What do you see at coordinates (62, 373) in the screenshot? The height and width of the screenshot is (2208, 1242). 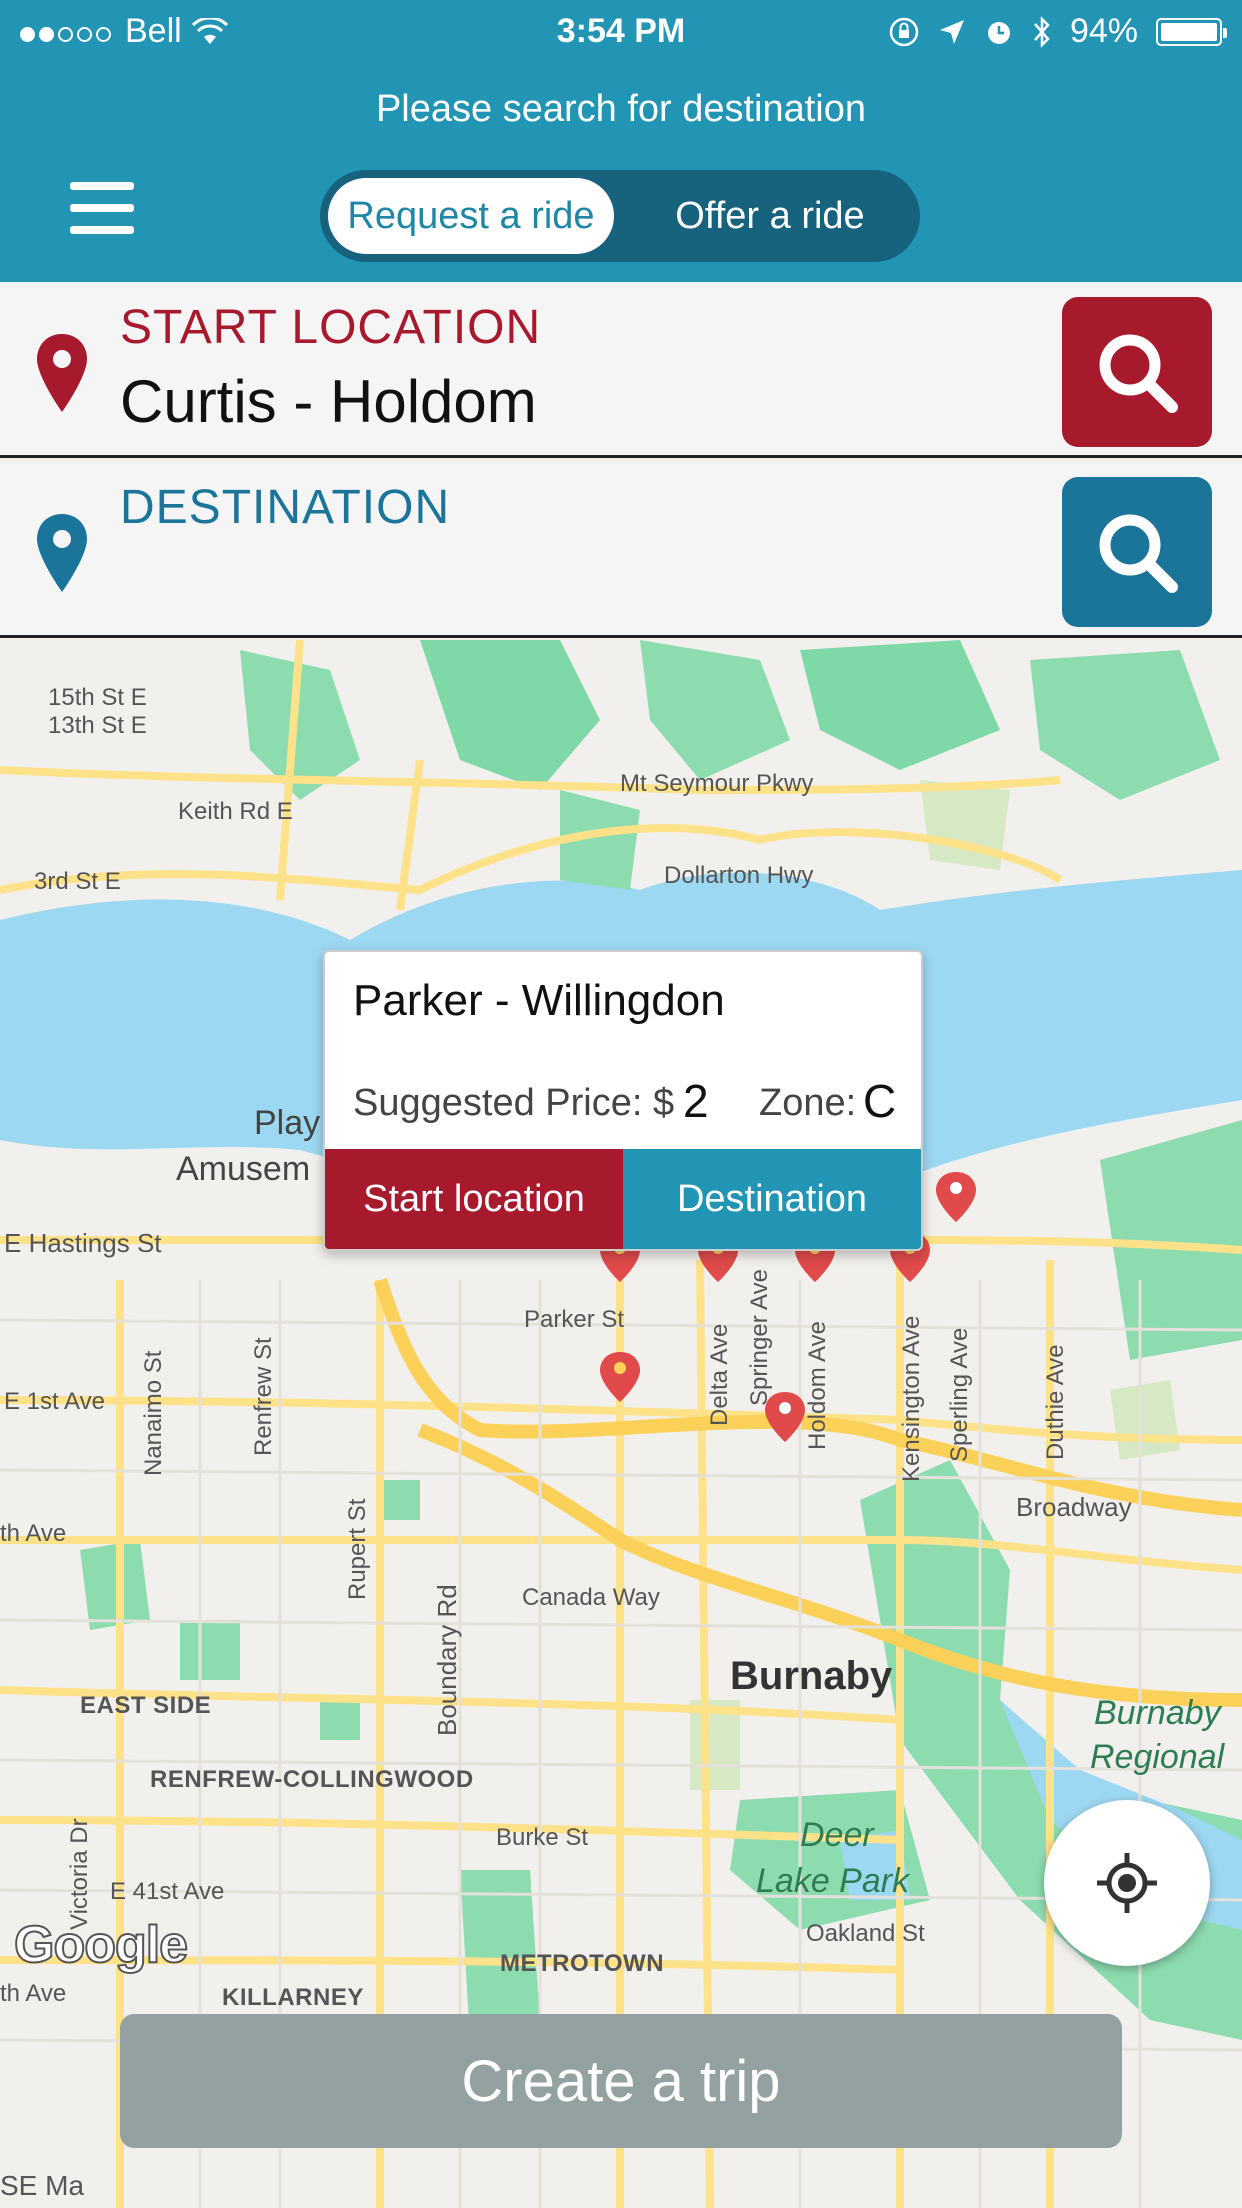 I see `start-pin-icon` at bounding box center [62, 373].